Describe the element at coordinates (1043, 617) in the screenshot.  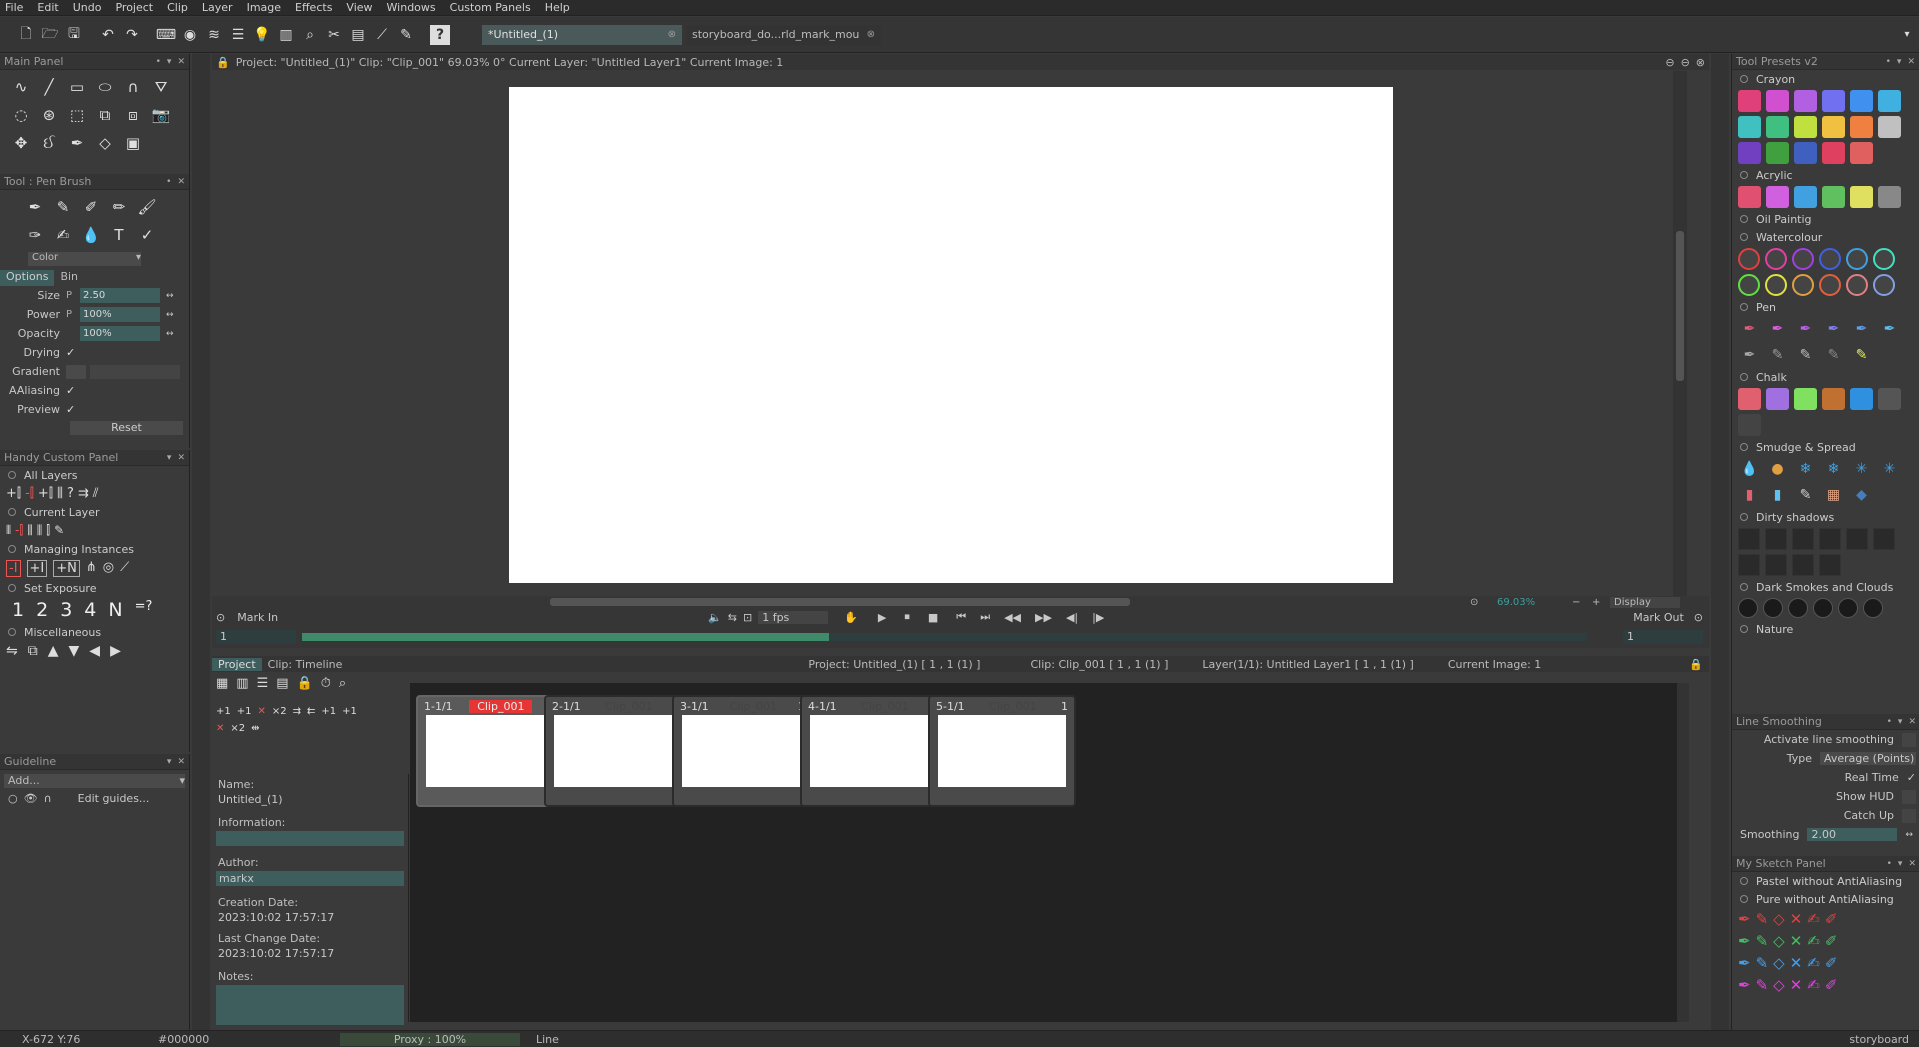
I see `next-frame-icon: ▶▶` at that location.